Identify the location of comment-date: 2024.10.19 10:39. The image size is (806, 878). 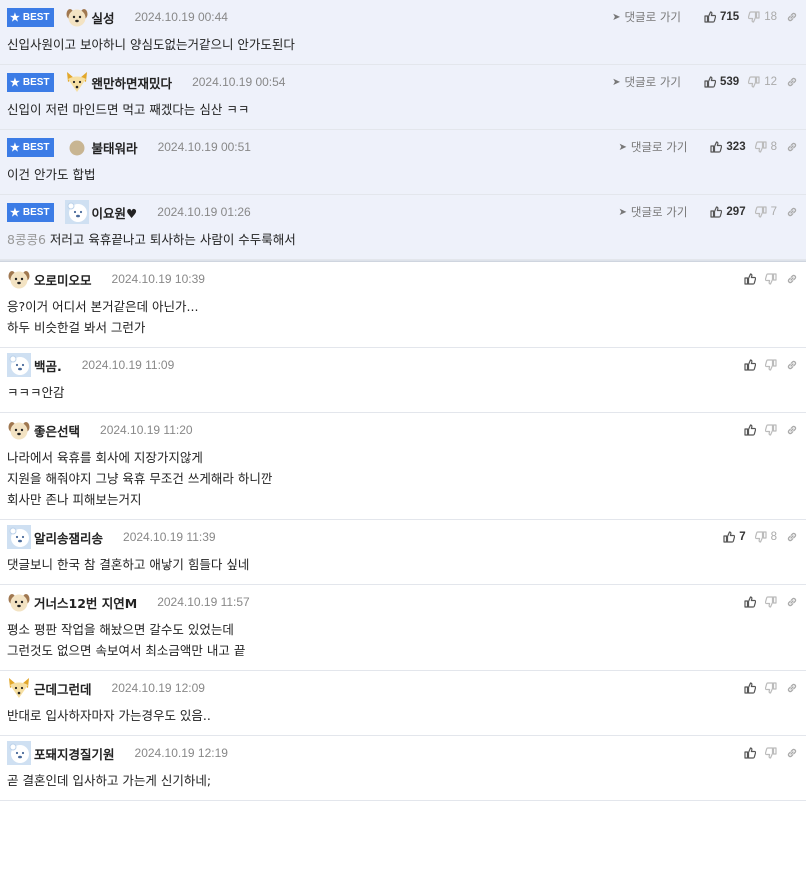
(158, 279).